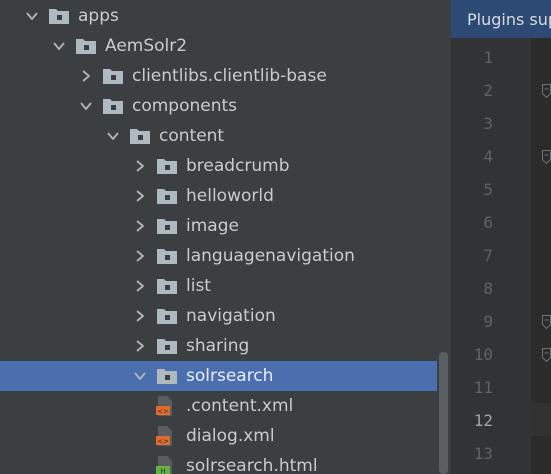 The height and width of the screenshot is (474, 551). Describe the element at coordinates (488, 321) in the screenshot. I see `line-number: 9` at that location.